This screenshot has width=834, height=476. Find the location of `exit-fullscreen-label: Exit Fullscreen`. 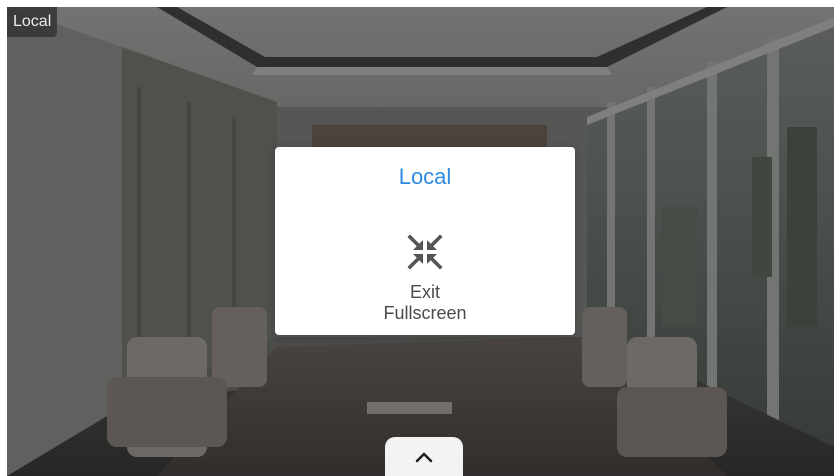

exit-fullscreen-label: Exit Fullscreen is located at coordinates (425, 303).